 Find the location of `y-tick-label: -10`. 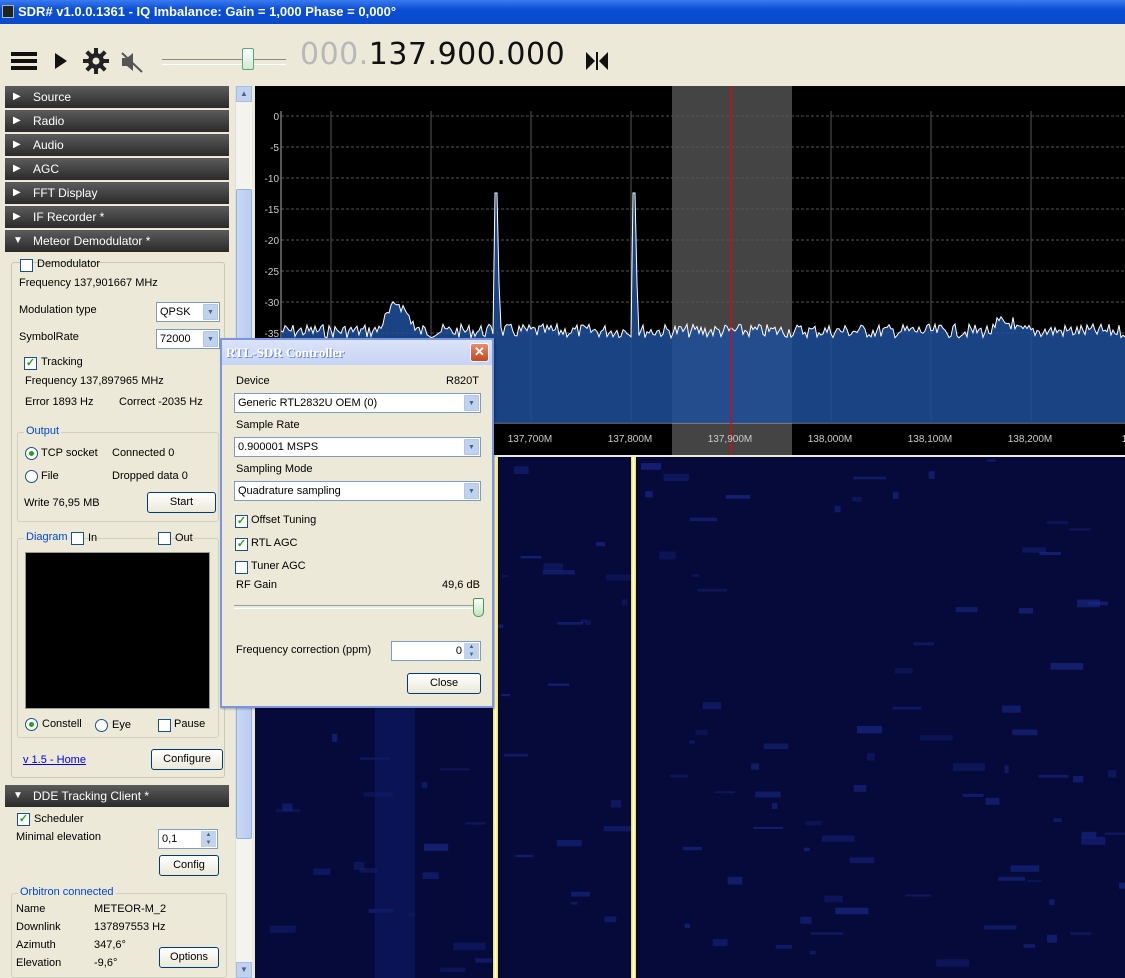

y-tick-label: -10 is located at coordinates (272, 179).